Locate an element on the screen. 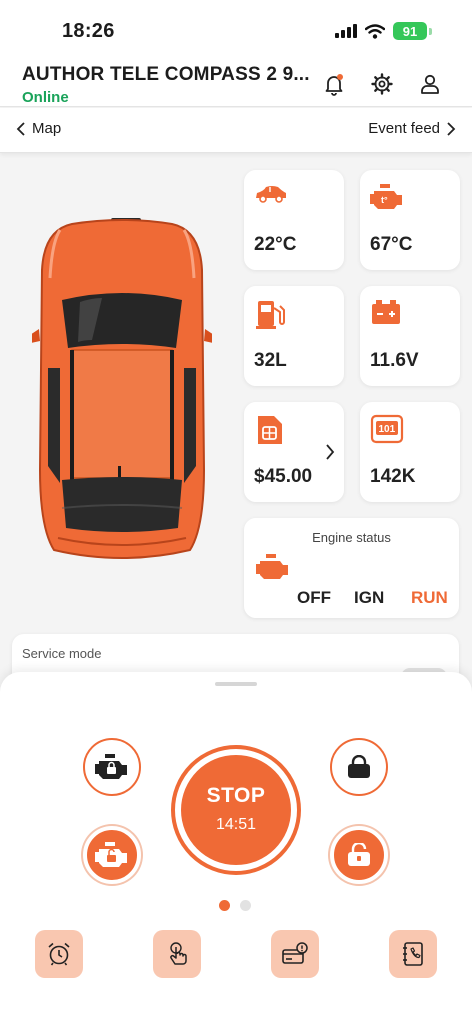 The height and width of the screenshot is (1024, 472). stop-timer: 14:51 is located at coordinates (236, 824).